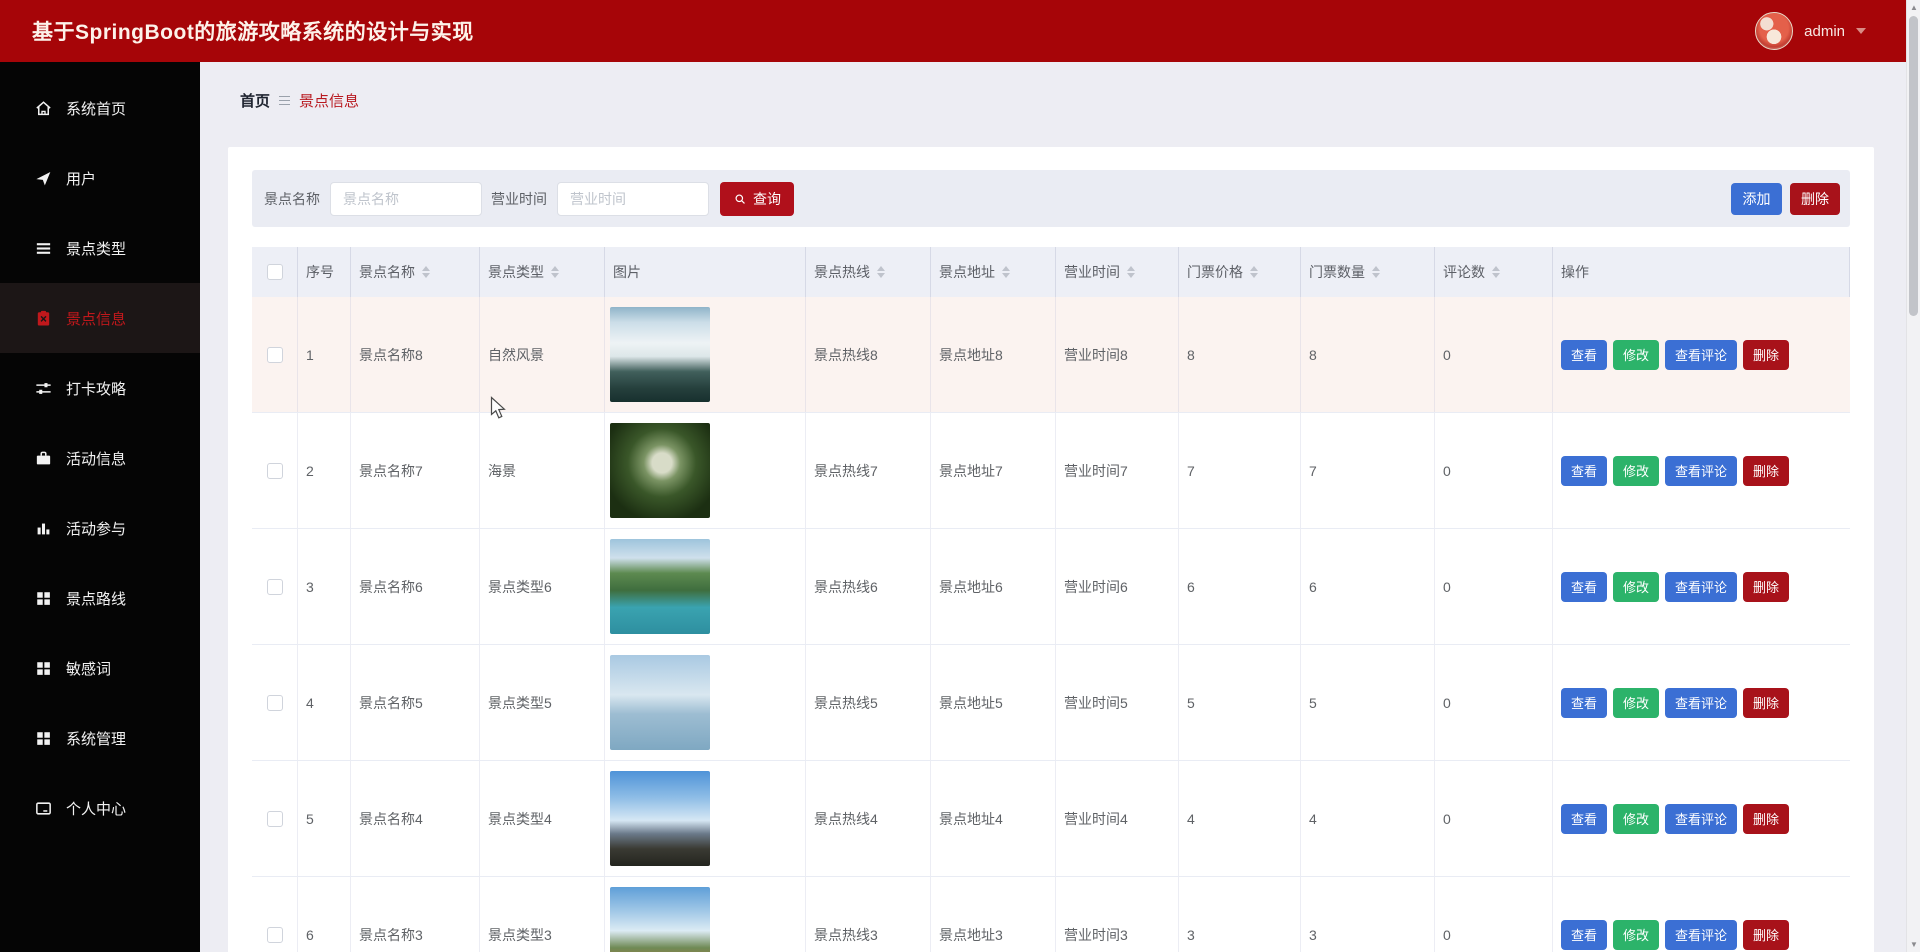 The width and height of the screenshot is (1920, 952). What do you see at coordinates (1368, 586) in the screenshot?
I see `cell-quantity: 6` at bounding box center [1368, 586].